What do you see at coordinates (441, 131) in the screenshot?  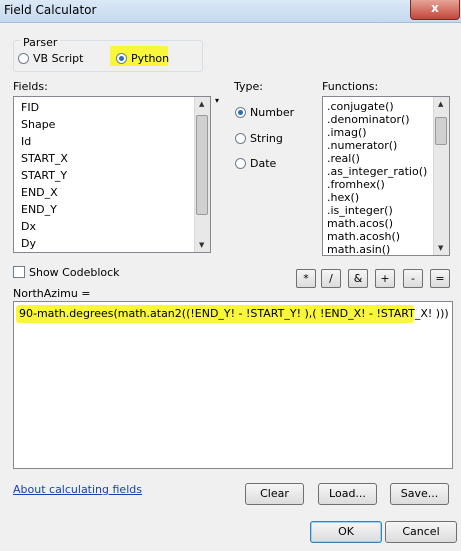 I see `functions-scroll-thumb` at bounding box center [441, 131].